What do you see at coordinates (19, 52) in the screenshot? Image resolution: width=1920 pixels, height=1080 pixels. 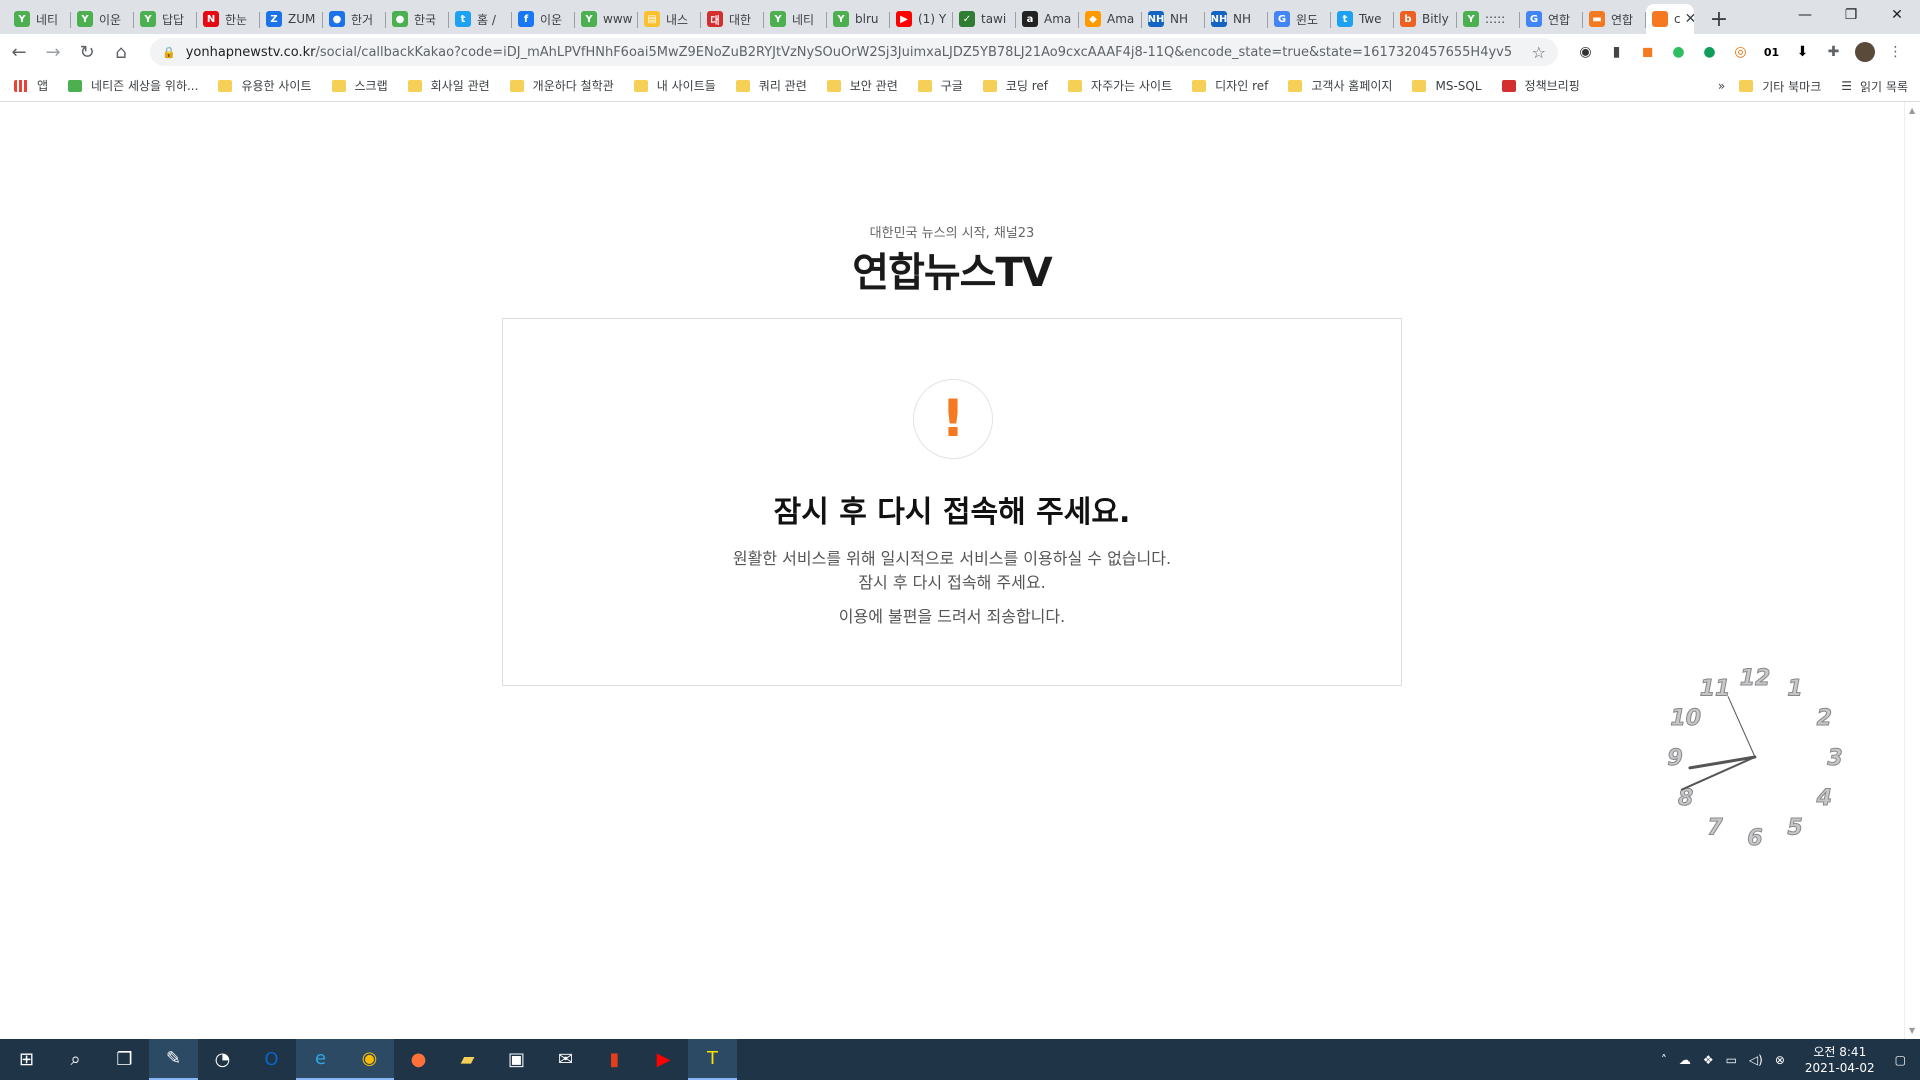 I see `back-button: ←` at bounding box center [19, 52].